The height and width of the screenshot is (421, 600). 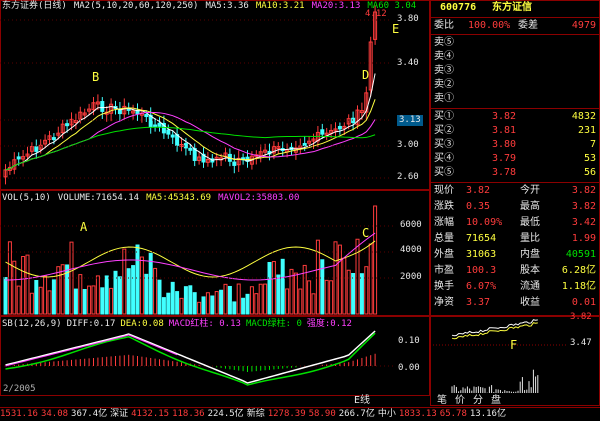 What do you see at coordinates (444, 25) in the screenshot?
I see `wei-bi-label: 委比` at bounding box center [444, 25].